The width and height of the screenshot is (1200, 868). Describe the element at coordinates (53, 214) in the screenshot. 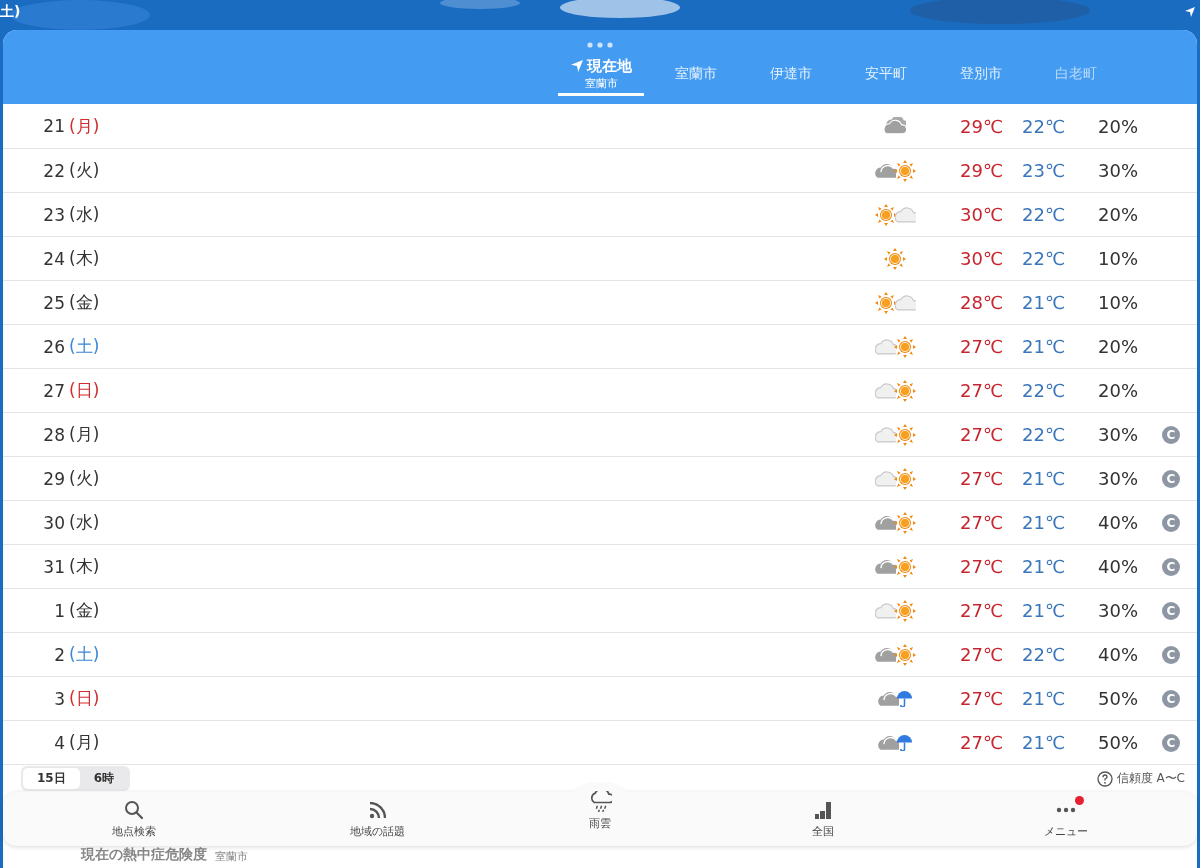

I see `day-number: 23` at that location.